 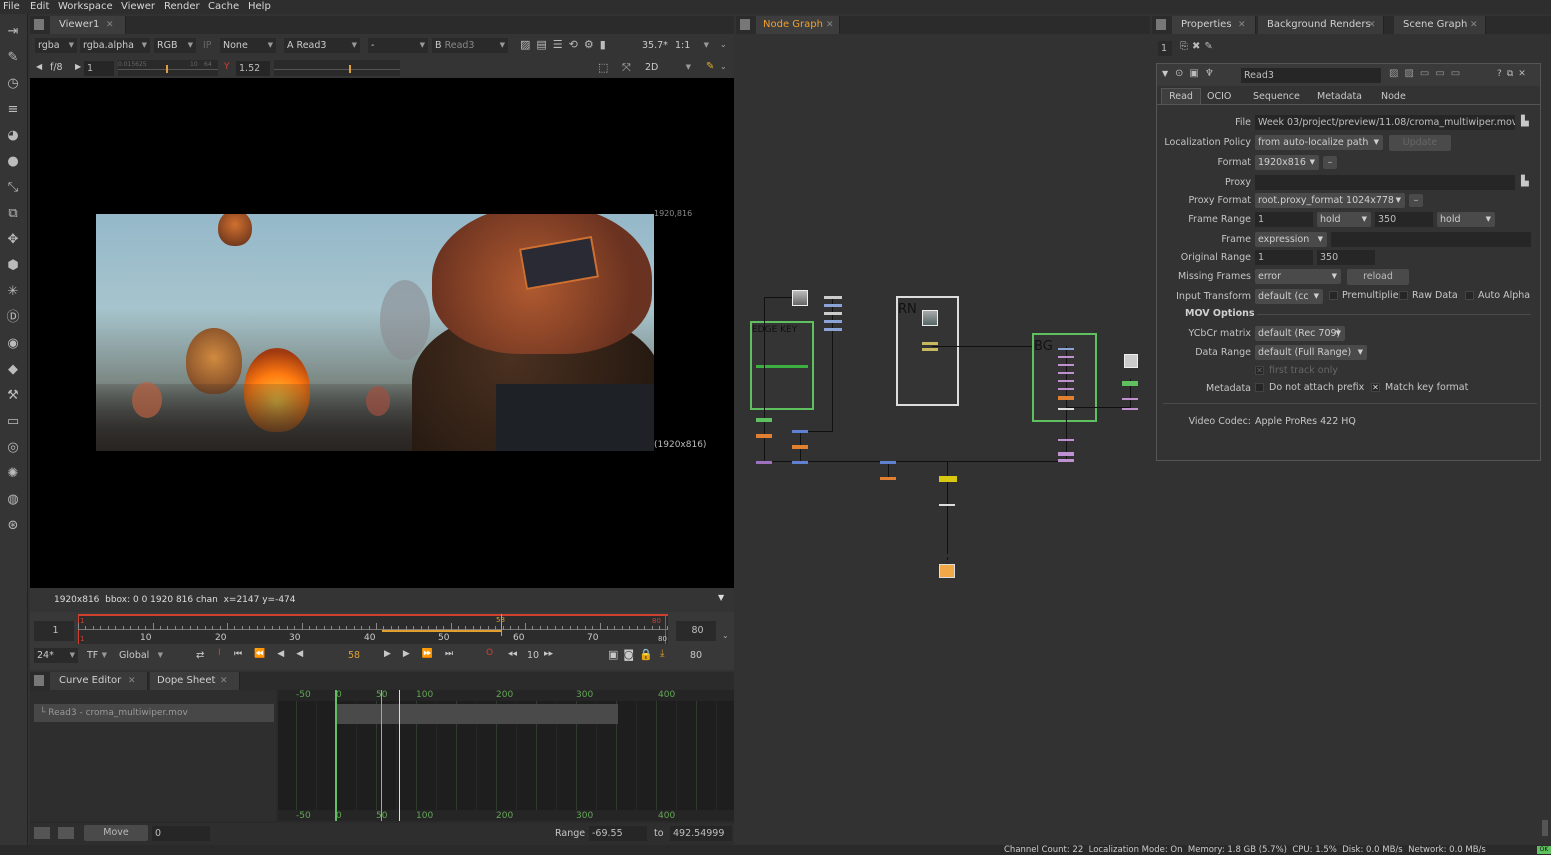 I want to click on channel-tool-icon: ≡, so click(x=13, y=110).